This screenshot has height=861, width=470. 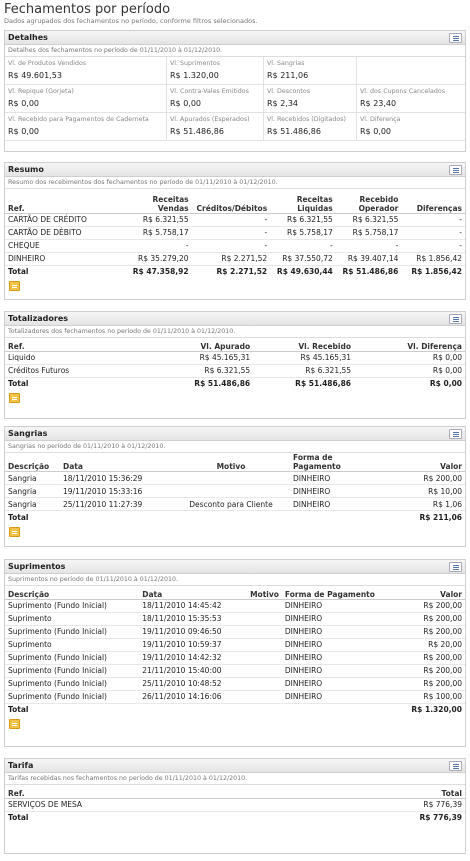 I want to click on detail-field: Vl. Contra-Vales Emitidos R$ 0,00, so click(x=215, y=99).